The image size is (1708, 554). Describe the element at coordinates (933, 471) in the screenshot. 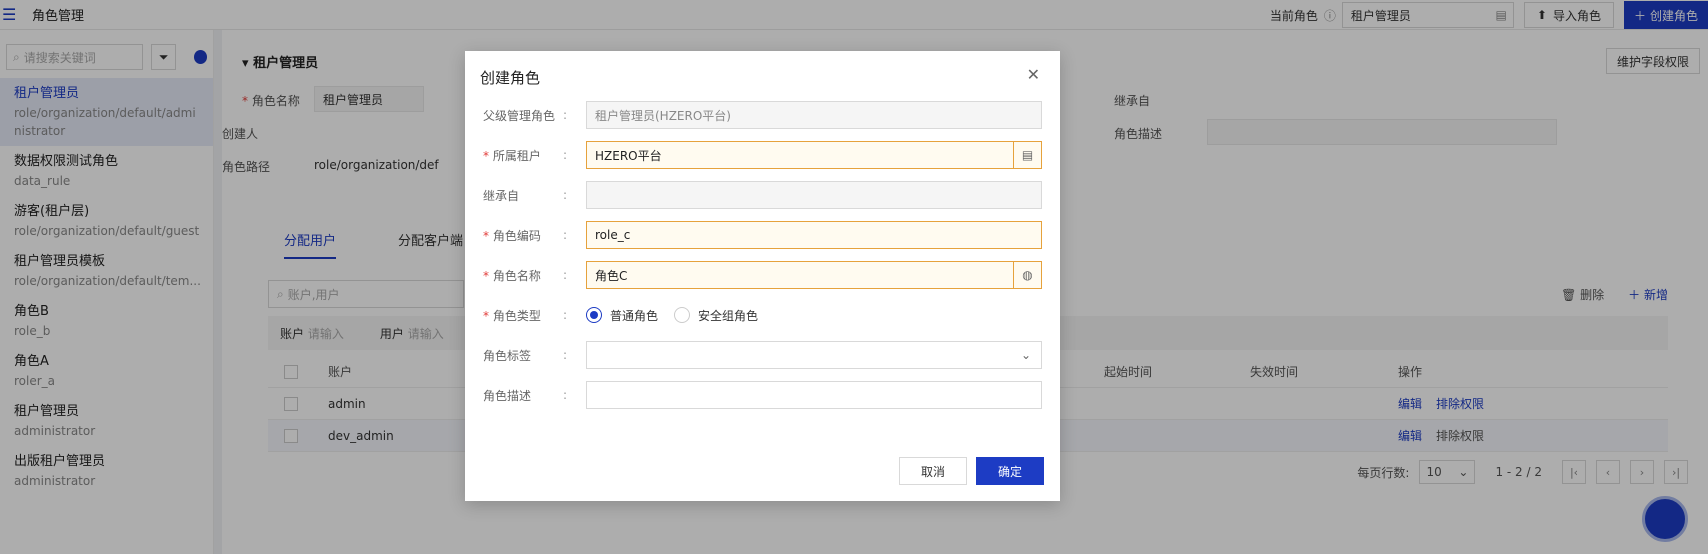

I see `cancel-button: 取消` at that location.